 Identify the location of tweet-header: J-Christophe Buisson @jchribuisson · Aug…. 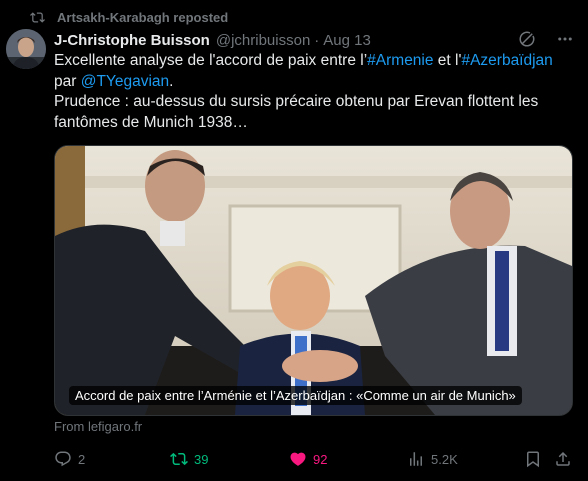
(314, 40).